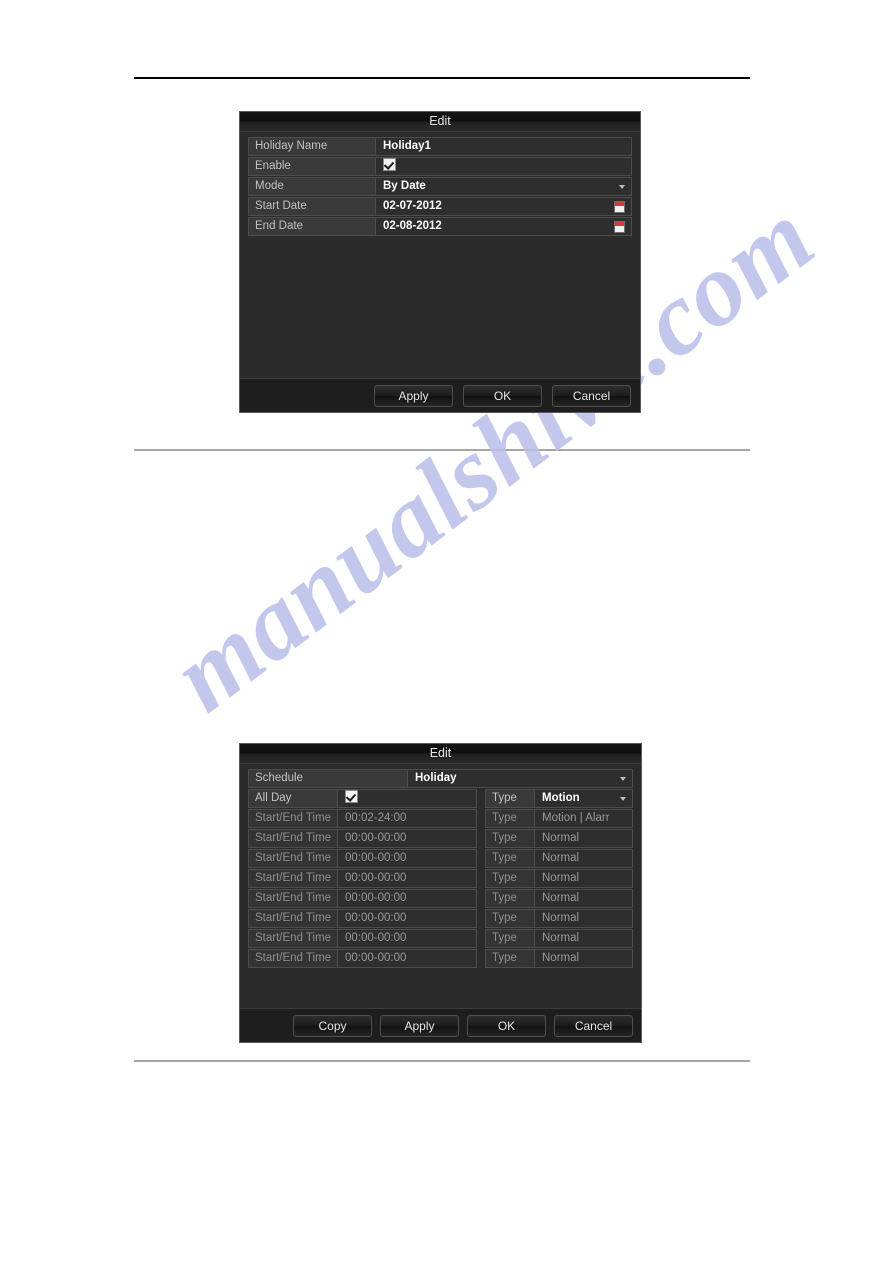 The height and width of the screenshot is (1263, 893). Describe the element at coordinates (504, 186) in the screenshot. I see `holiday-mode-select: By Date` at that location.